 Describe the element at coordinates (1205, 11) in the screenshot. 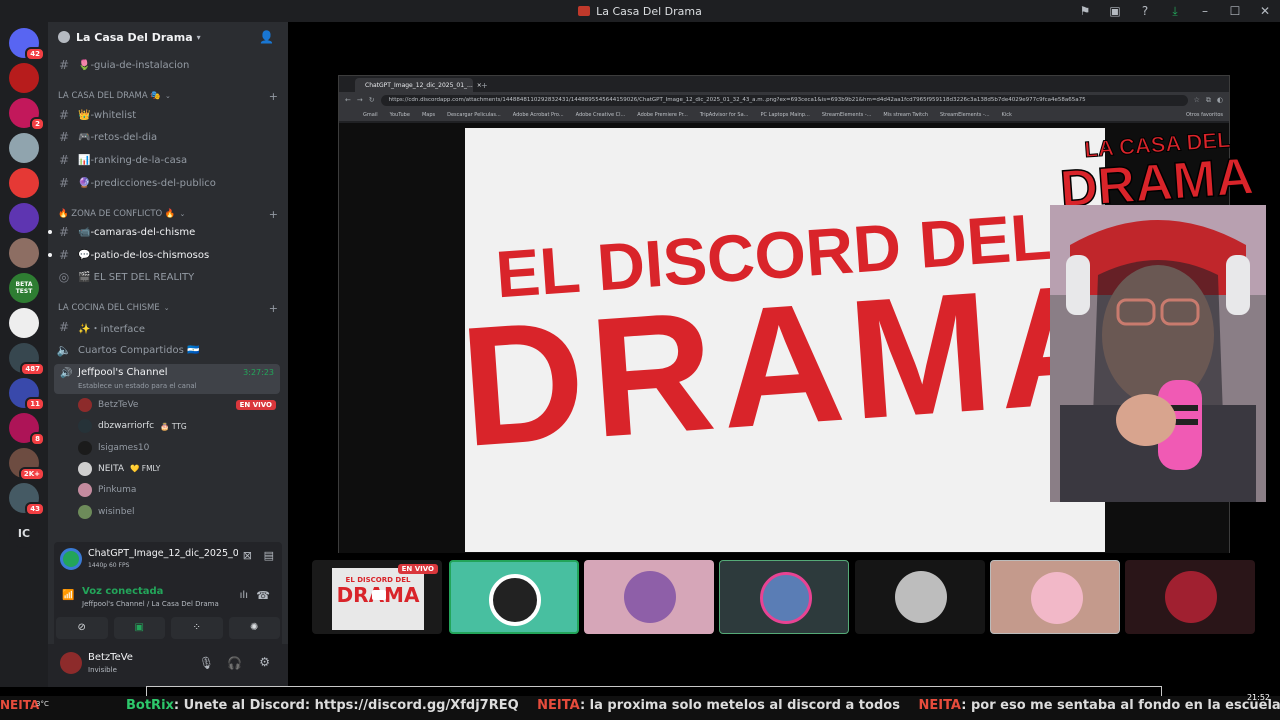

I see `minimize-button: –` at that location.